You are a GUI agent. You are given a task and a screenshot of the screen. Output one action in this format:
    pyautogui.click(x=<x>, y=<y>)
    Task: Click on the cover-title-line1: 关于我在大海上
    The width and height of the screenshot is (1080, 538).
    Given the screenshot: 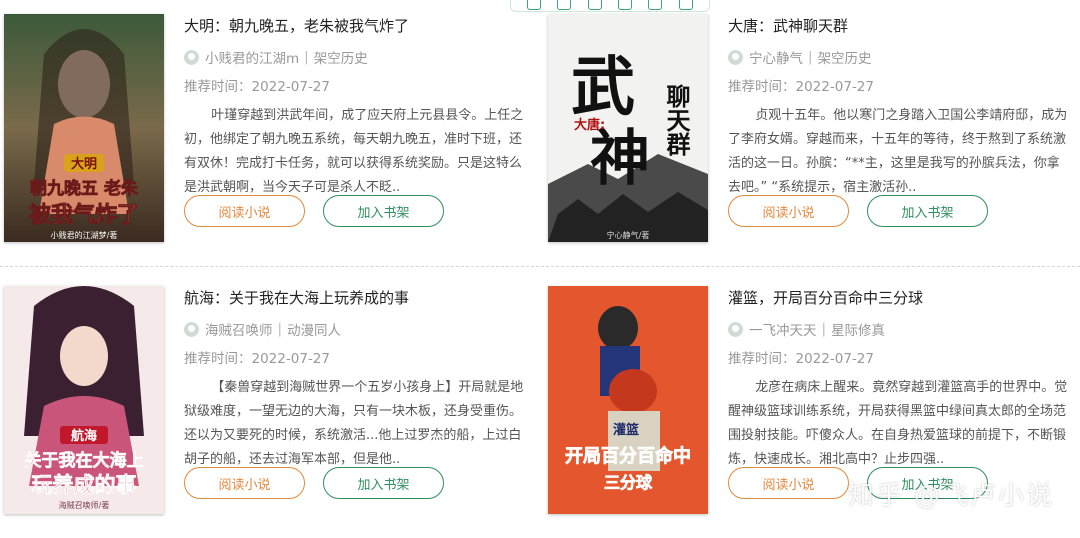 What is the action you would take?
    pyautogui.click(x=84, y=460)
    